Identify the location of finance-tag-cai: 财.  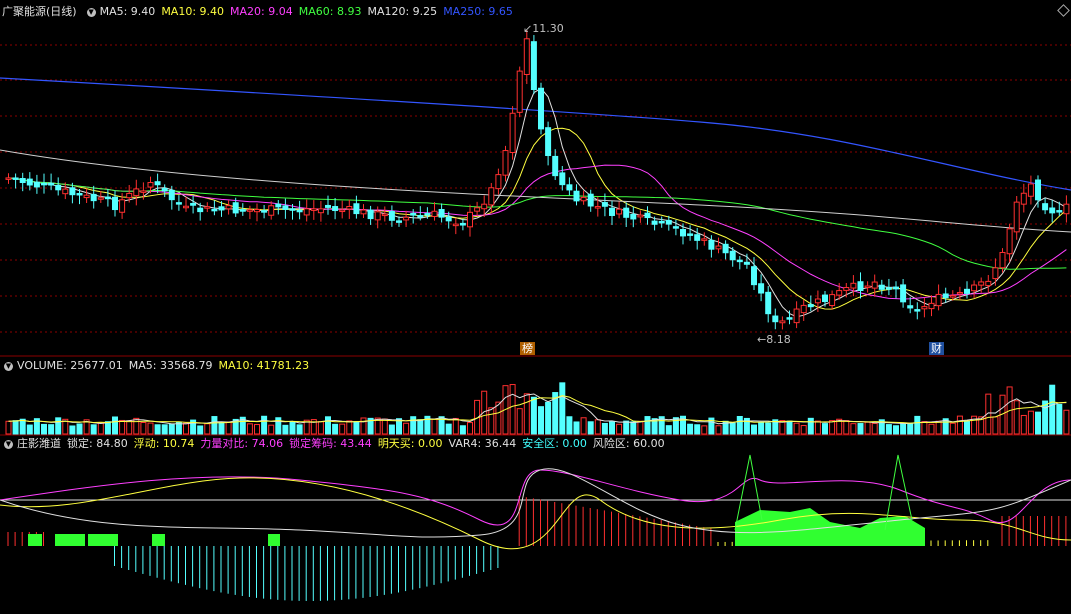
(936, 348).